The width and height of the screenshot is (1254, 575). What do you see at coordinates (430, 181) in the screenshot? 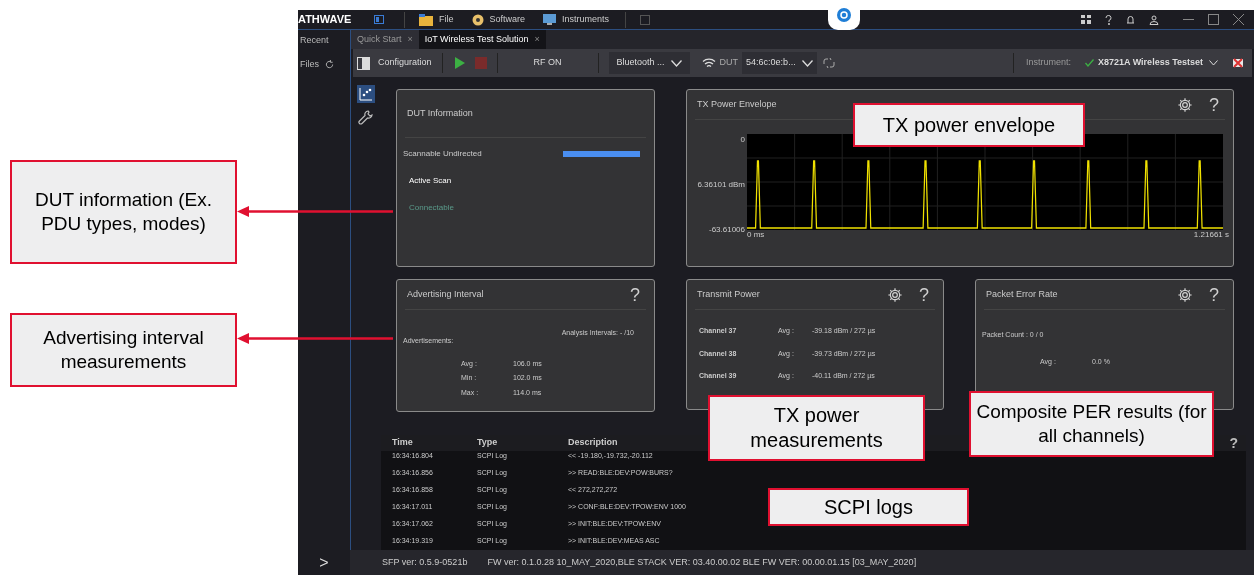
I see `pdu-type-label: Active Scan` at bounding box center [430, 181].